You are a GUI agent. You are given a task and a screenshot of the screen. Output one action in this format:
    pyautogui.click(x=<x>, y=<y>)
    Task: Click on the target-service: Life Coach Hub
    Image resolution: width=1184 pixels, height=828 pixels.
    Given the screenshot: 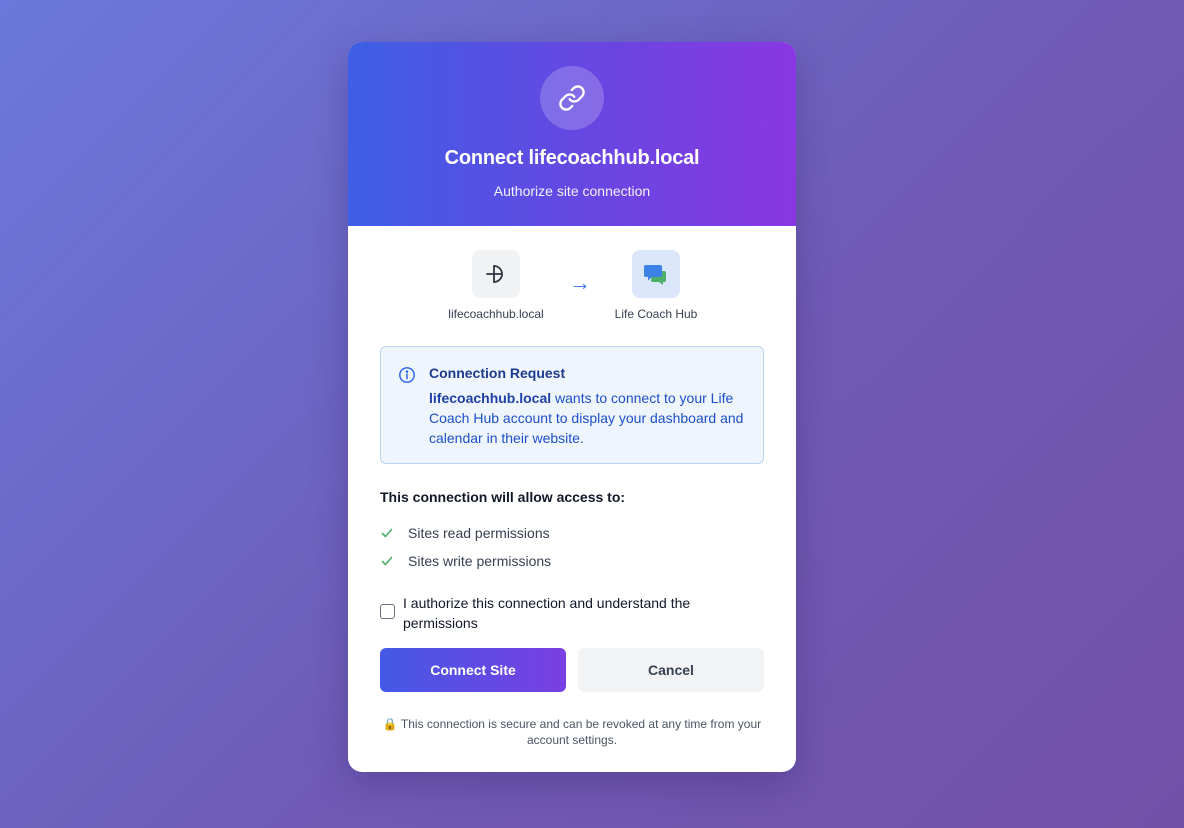 What is the action you would take?
    pyautogui.click(x=656, y=285)
    